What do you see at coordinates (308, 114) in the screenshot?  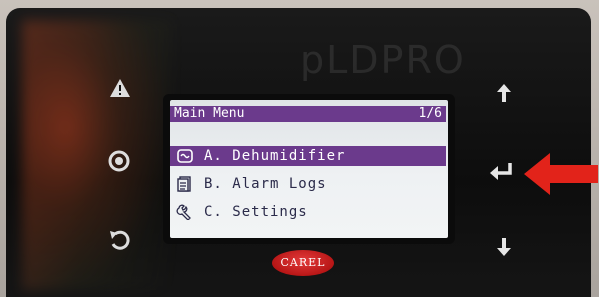 I see `menu-title-bar: Main Menu 1/6` at bounding box center [308, 114].